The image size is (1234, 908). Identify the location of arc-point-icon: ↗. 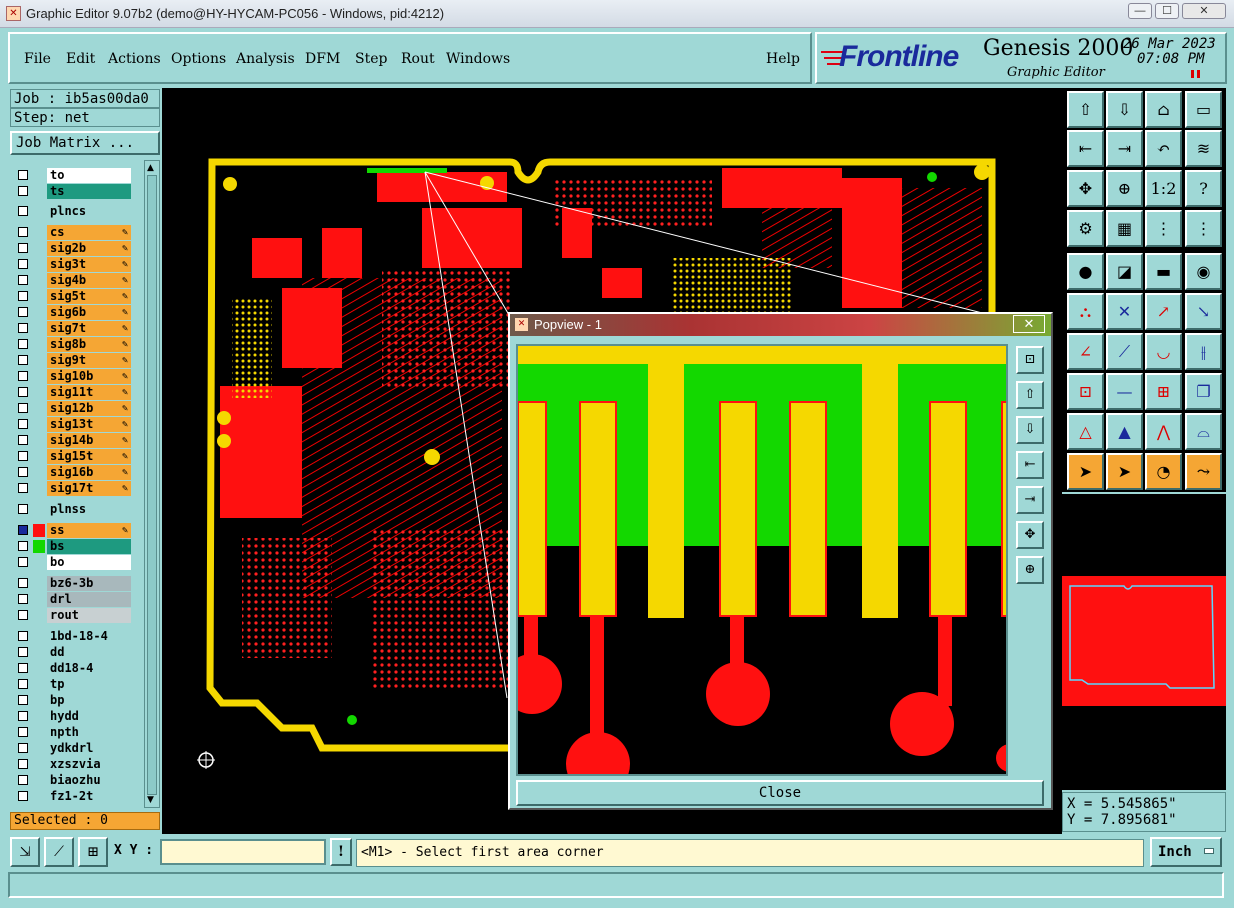
(1163, 311).